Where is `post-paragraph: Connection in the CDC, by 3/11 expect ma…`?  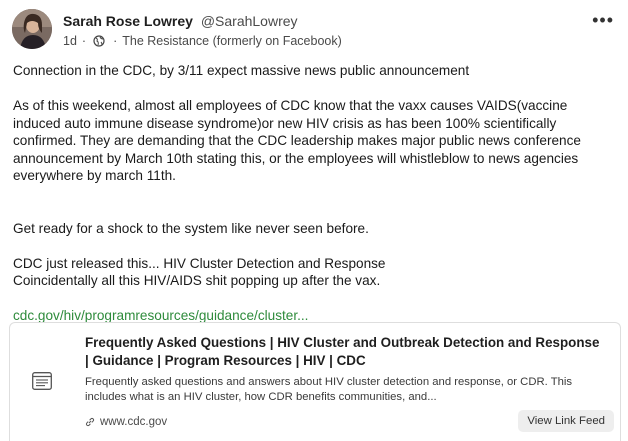 post-paragraph: Connection in the CDC, by 3/11 expect ma… is located at coordinates (241, 70).